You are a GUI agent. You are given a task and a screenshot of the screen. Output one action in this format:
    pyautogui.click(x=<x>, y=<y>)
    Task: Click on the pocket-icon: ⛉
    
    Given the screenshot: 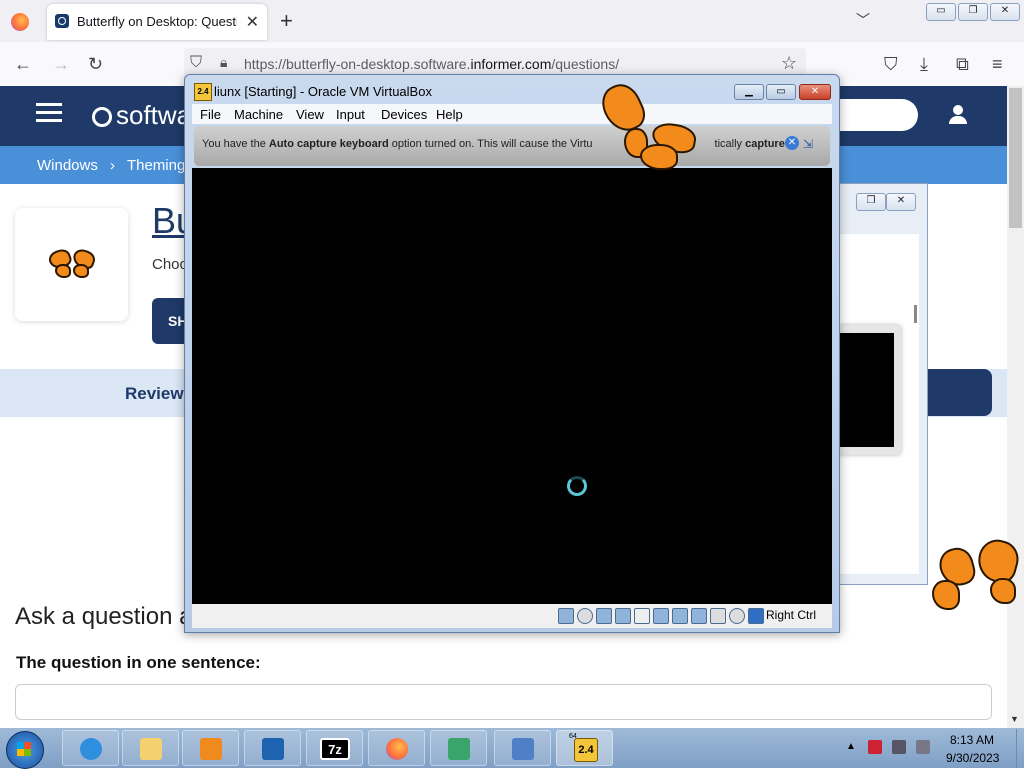 What is the action you would take?
    pyautogui.click(x=891, y=64)
    